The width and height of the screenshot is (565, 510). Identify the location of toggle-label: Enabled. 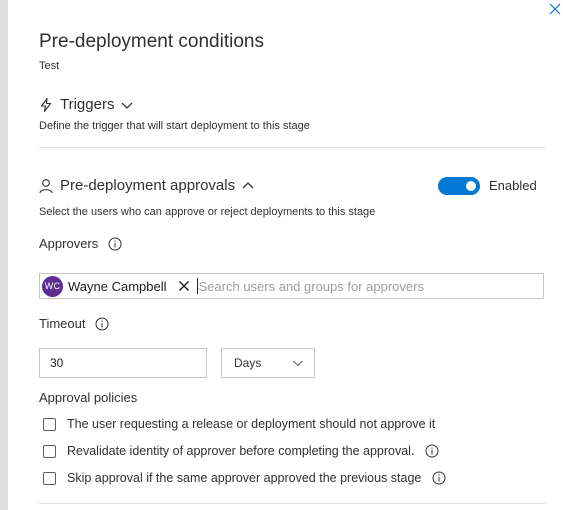
(513, 185).